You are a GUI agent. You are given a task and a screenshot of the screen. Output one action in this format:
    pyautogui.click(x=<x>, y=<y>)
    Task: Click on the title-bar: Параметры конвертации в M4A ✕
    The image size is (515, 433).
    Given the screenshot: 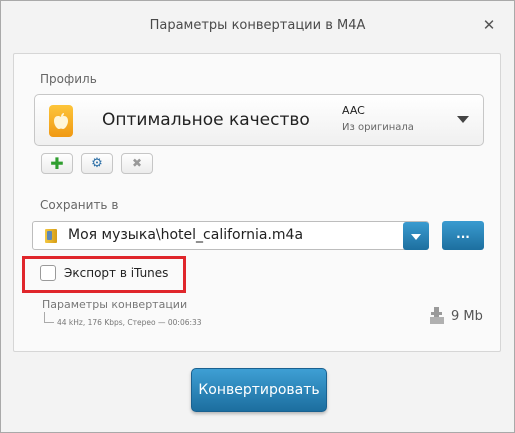 What is the action you would take?
    pyautogui.click(x=257, y=26)
    